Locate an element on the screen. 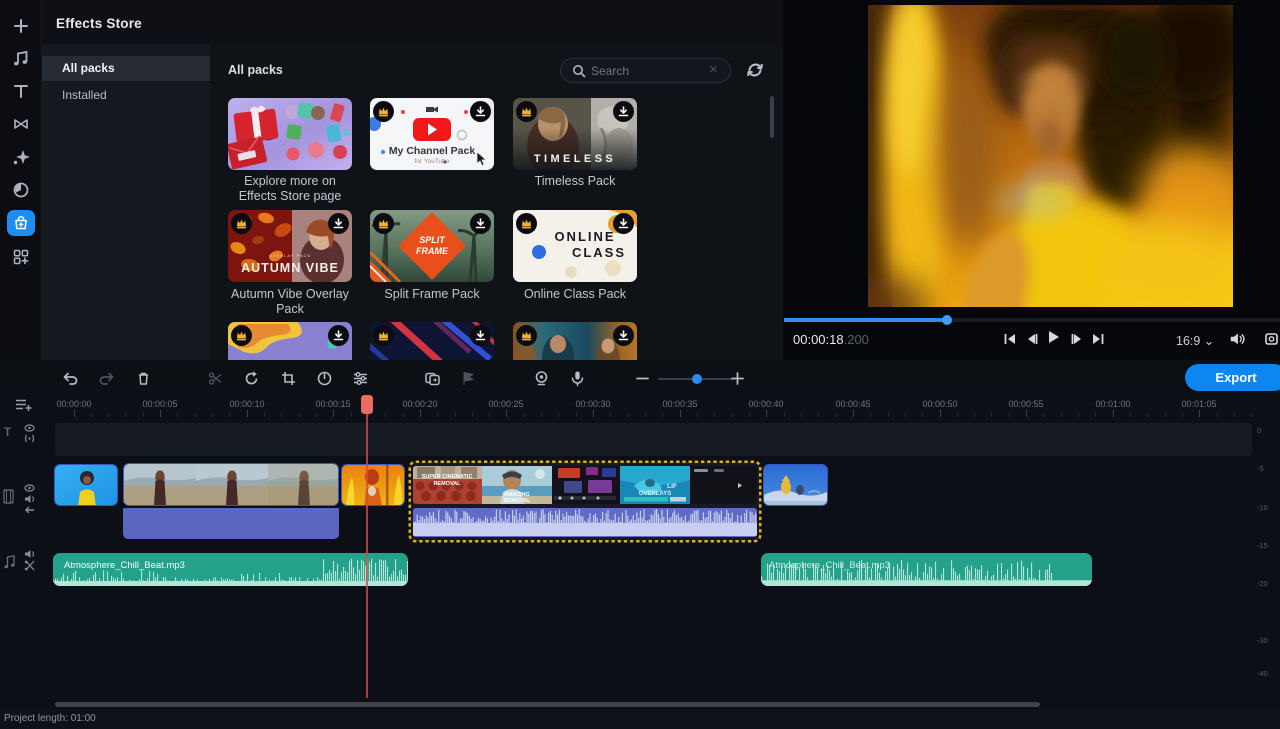 The image size is (1280, 729). svg-text: AUTUMN VIBE is located at coordinates (290, 268).